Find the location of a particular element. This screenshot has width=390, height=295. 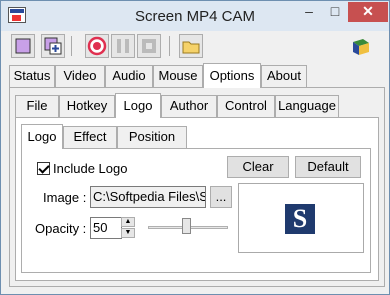

logo-preview: S is located at coordinates (301, 218).